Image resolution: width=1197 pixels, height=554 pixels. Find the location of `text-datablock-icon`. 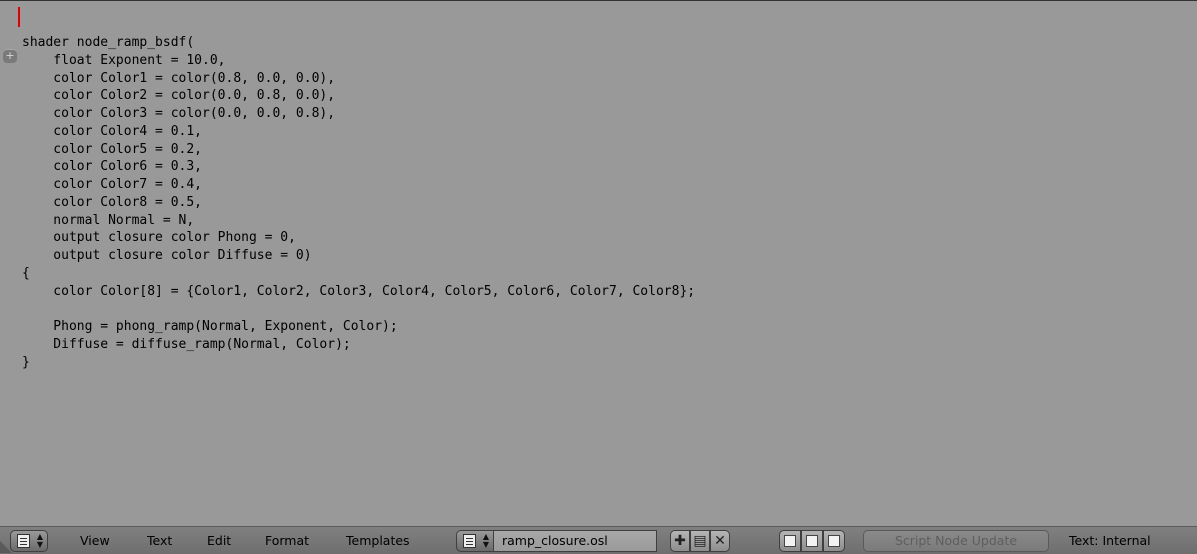

text-datablock-icon is located at coordinates (469, 541).